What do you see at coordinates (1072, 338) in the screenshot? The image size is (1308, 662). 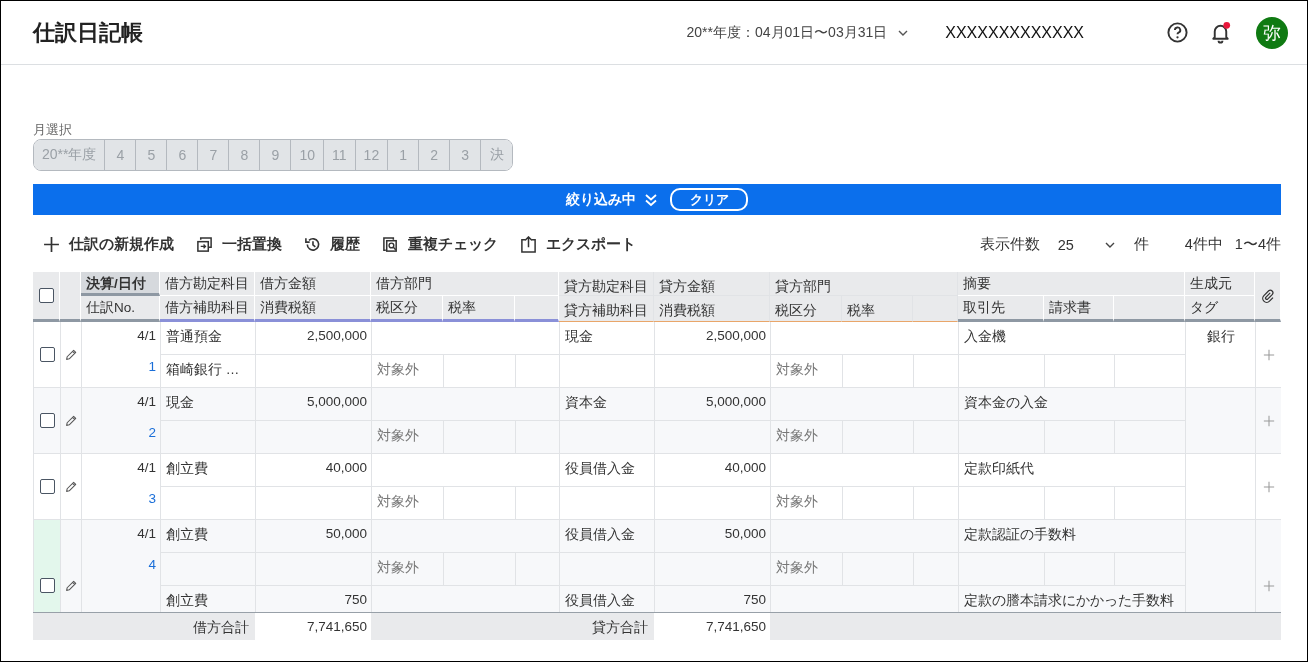 I see `table-cell: 入金機` at bounding box center [1072, 338].